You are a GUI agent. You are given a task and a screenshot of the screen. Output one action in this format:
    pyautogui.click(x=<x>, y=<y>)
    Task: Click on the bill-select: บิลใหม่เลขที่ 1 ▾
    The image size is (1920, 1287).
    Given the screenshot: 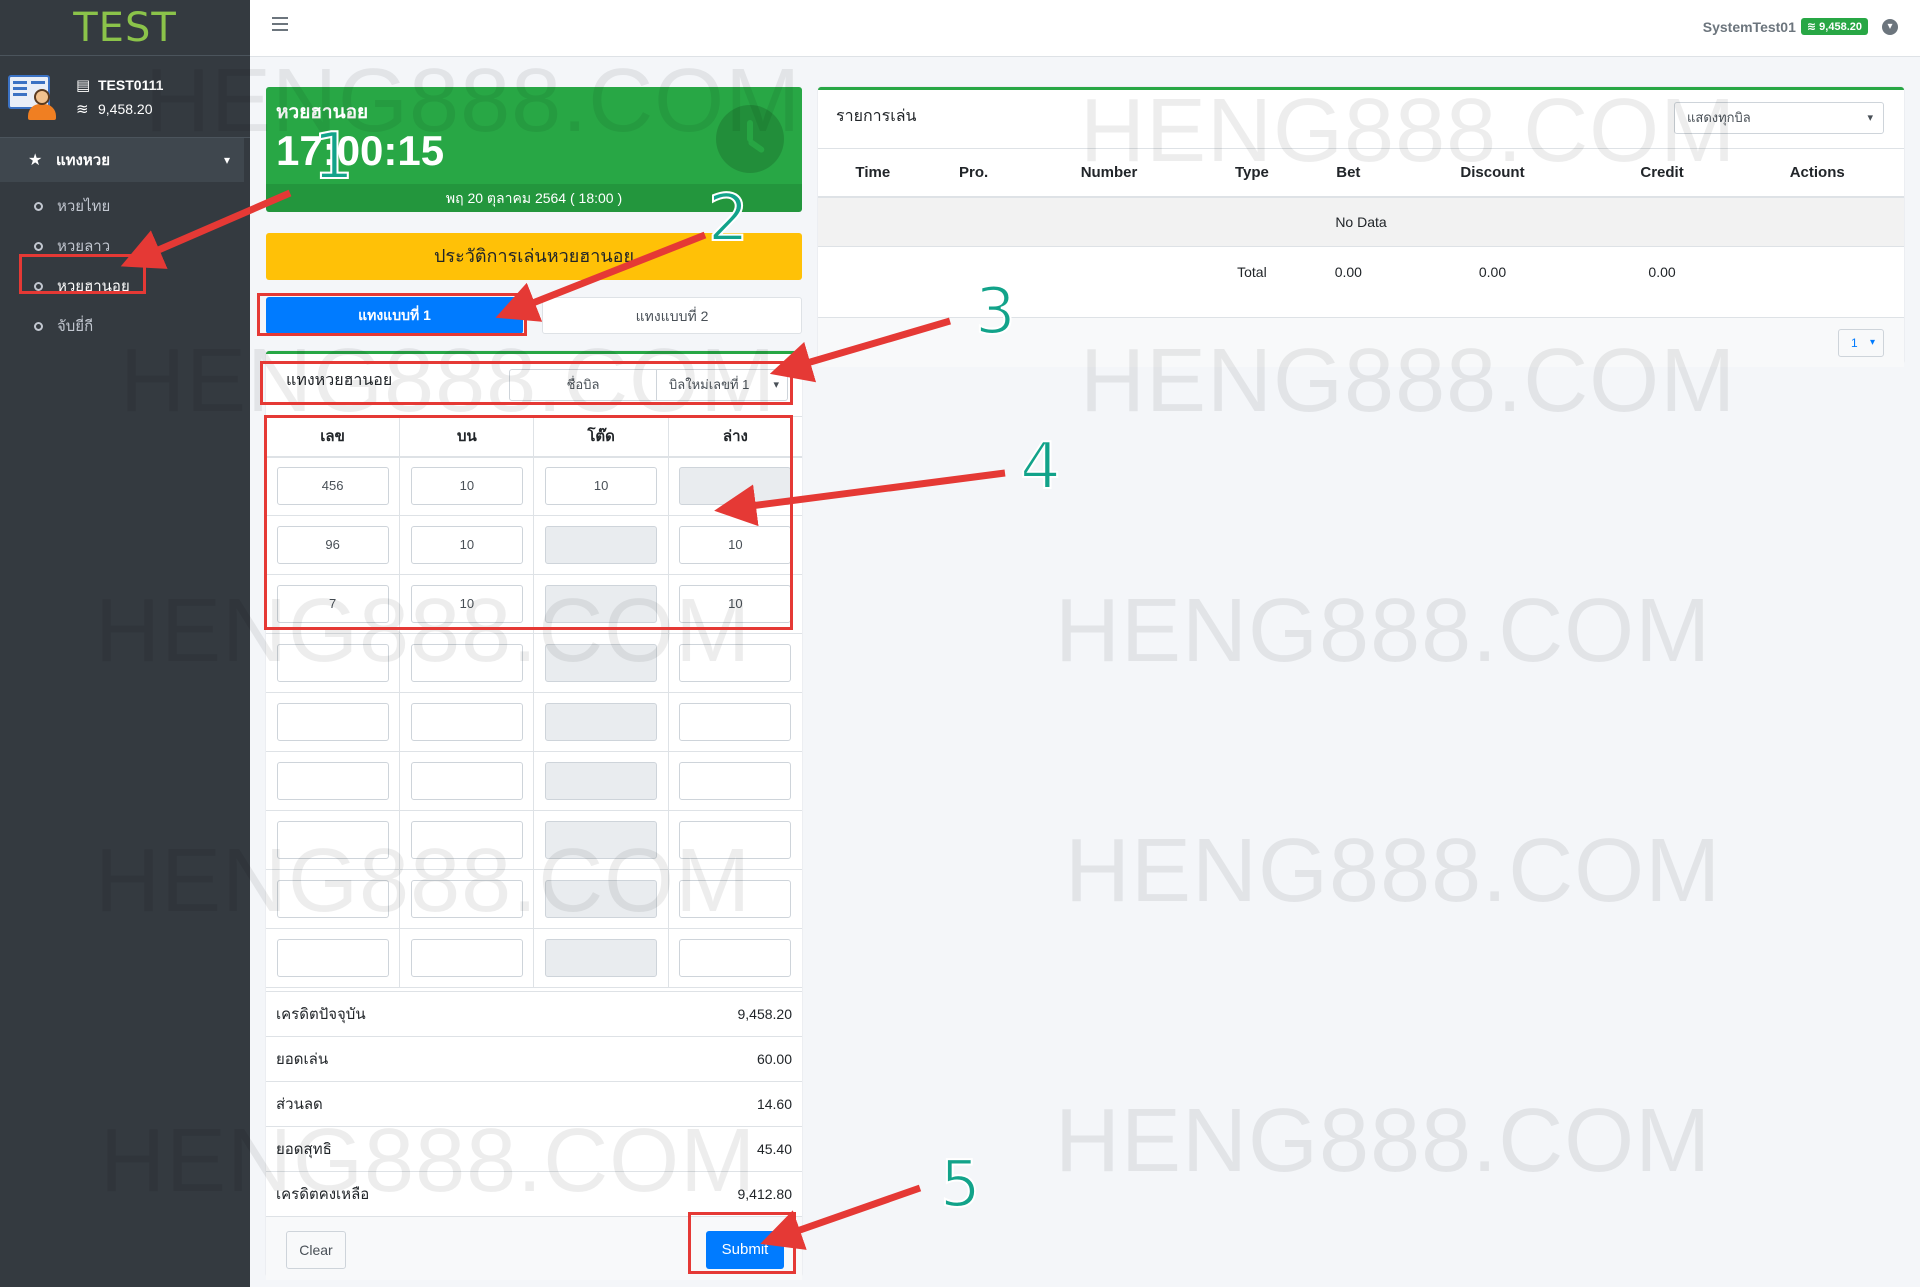 What is the action you would take?
    pyautogui.click(x=722, y=385)
    